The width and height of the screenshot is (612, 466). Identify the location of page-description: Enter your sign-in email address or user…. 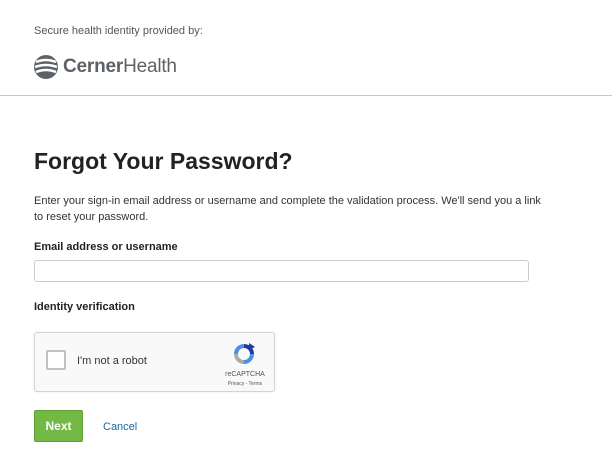
(287, 209).